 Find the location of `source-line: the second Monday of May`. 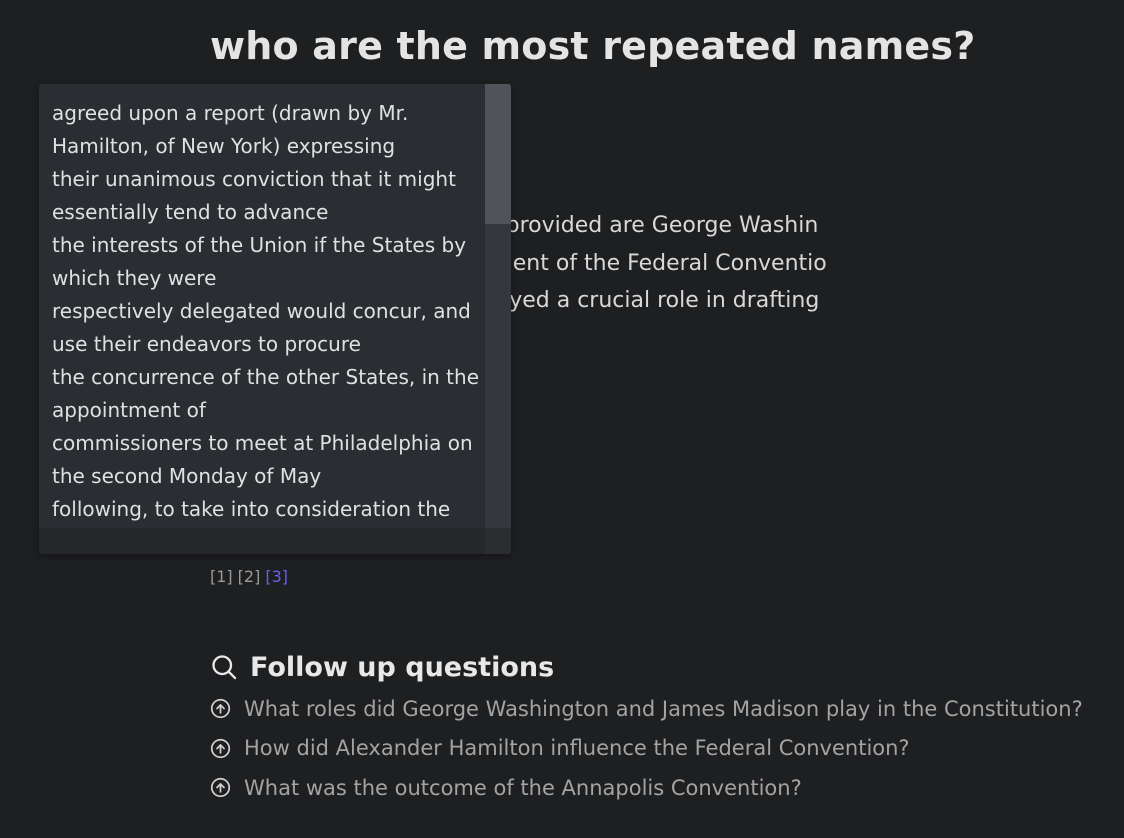

source-line: the second Monday of May is located at coordinates (187, 476).